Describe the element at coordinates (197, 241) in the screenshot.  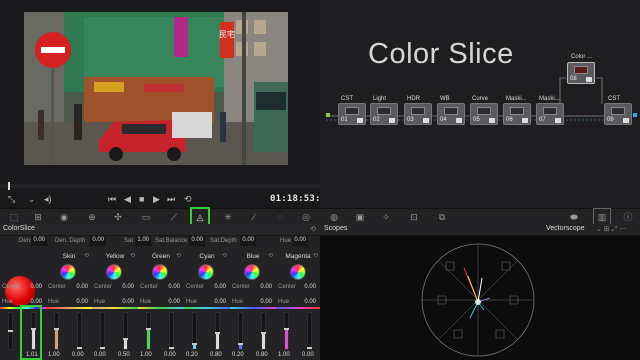
I see `sat-balance-field: 0.00` at that location.